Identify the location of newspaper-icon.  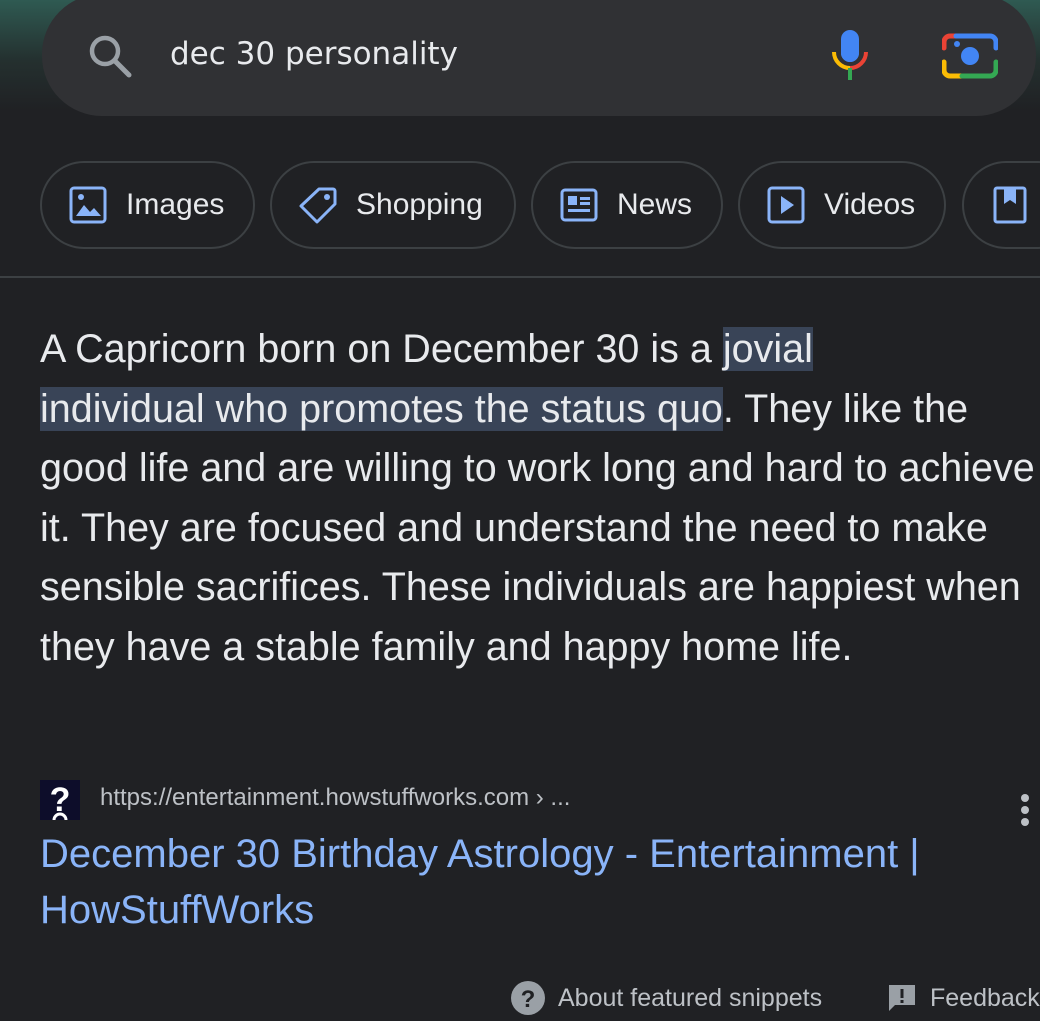
(579, 205).